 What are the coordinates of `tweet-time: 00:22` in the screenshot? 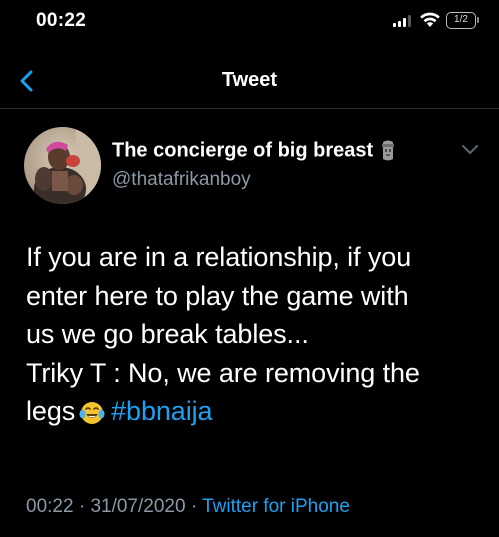 It's located at (50, 506).